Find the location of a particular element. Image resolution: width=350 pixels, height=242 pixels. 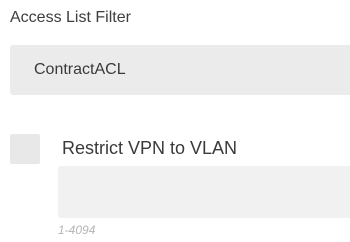

restrict-vpn-label: Restrict VPN to VLAN is located at coordinates (149, 148).